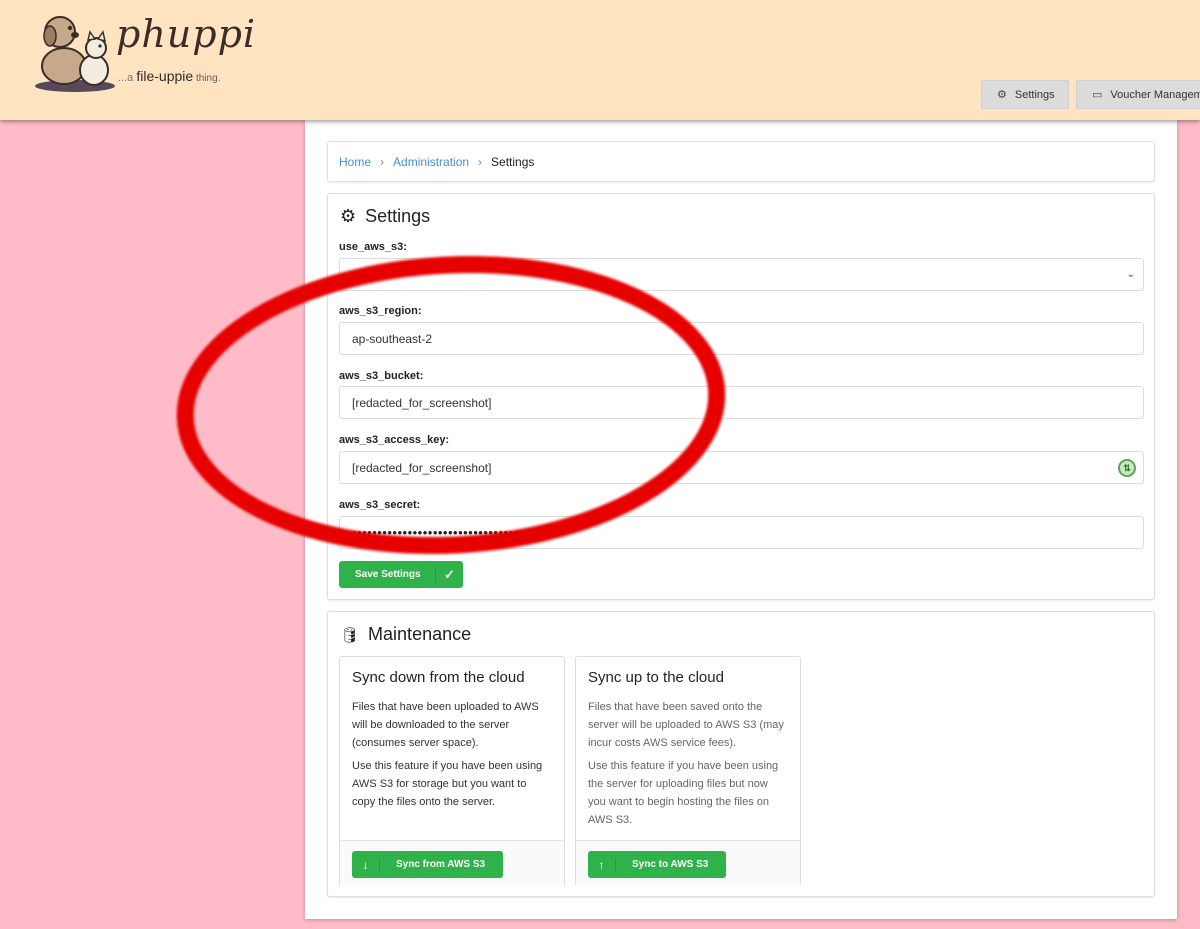 Image resolution: width=1200 pixels, height=929 pixels. Describe the element at coordinates (401, 574) in the screenshot. I see `save-settings-button: Save Settings ✓` at that location.